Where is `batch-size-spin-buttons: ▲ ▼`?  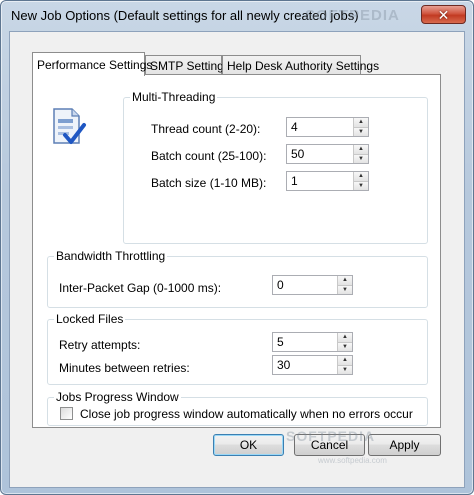 batch-size-spin-buttons: ▲ ▼ is located at coordinates (360, 181).